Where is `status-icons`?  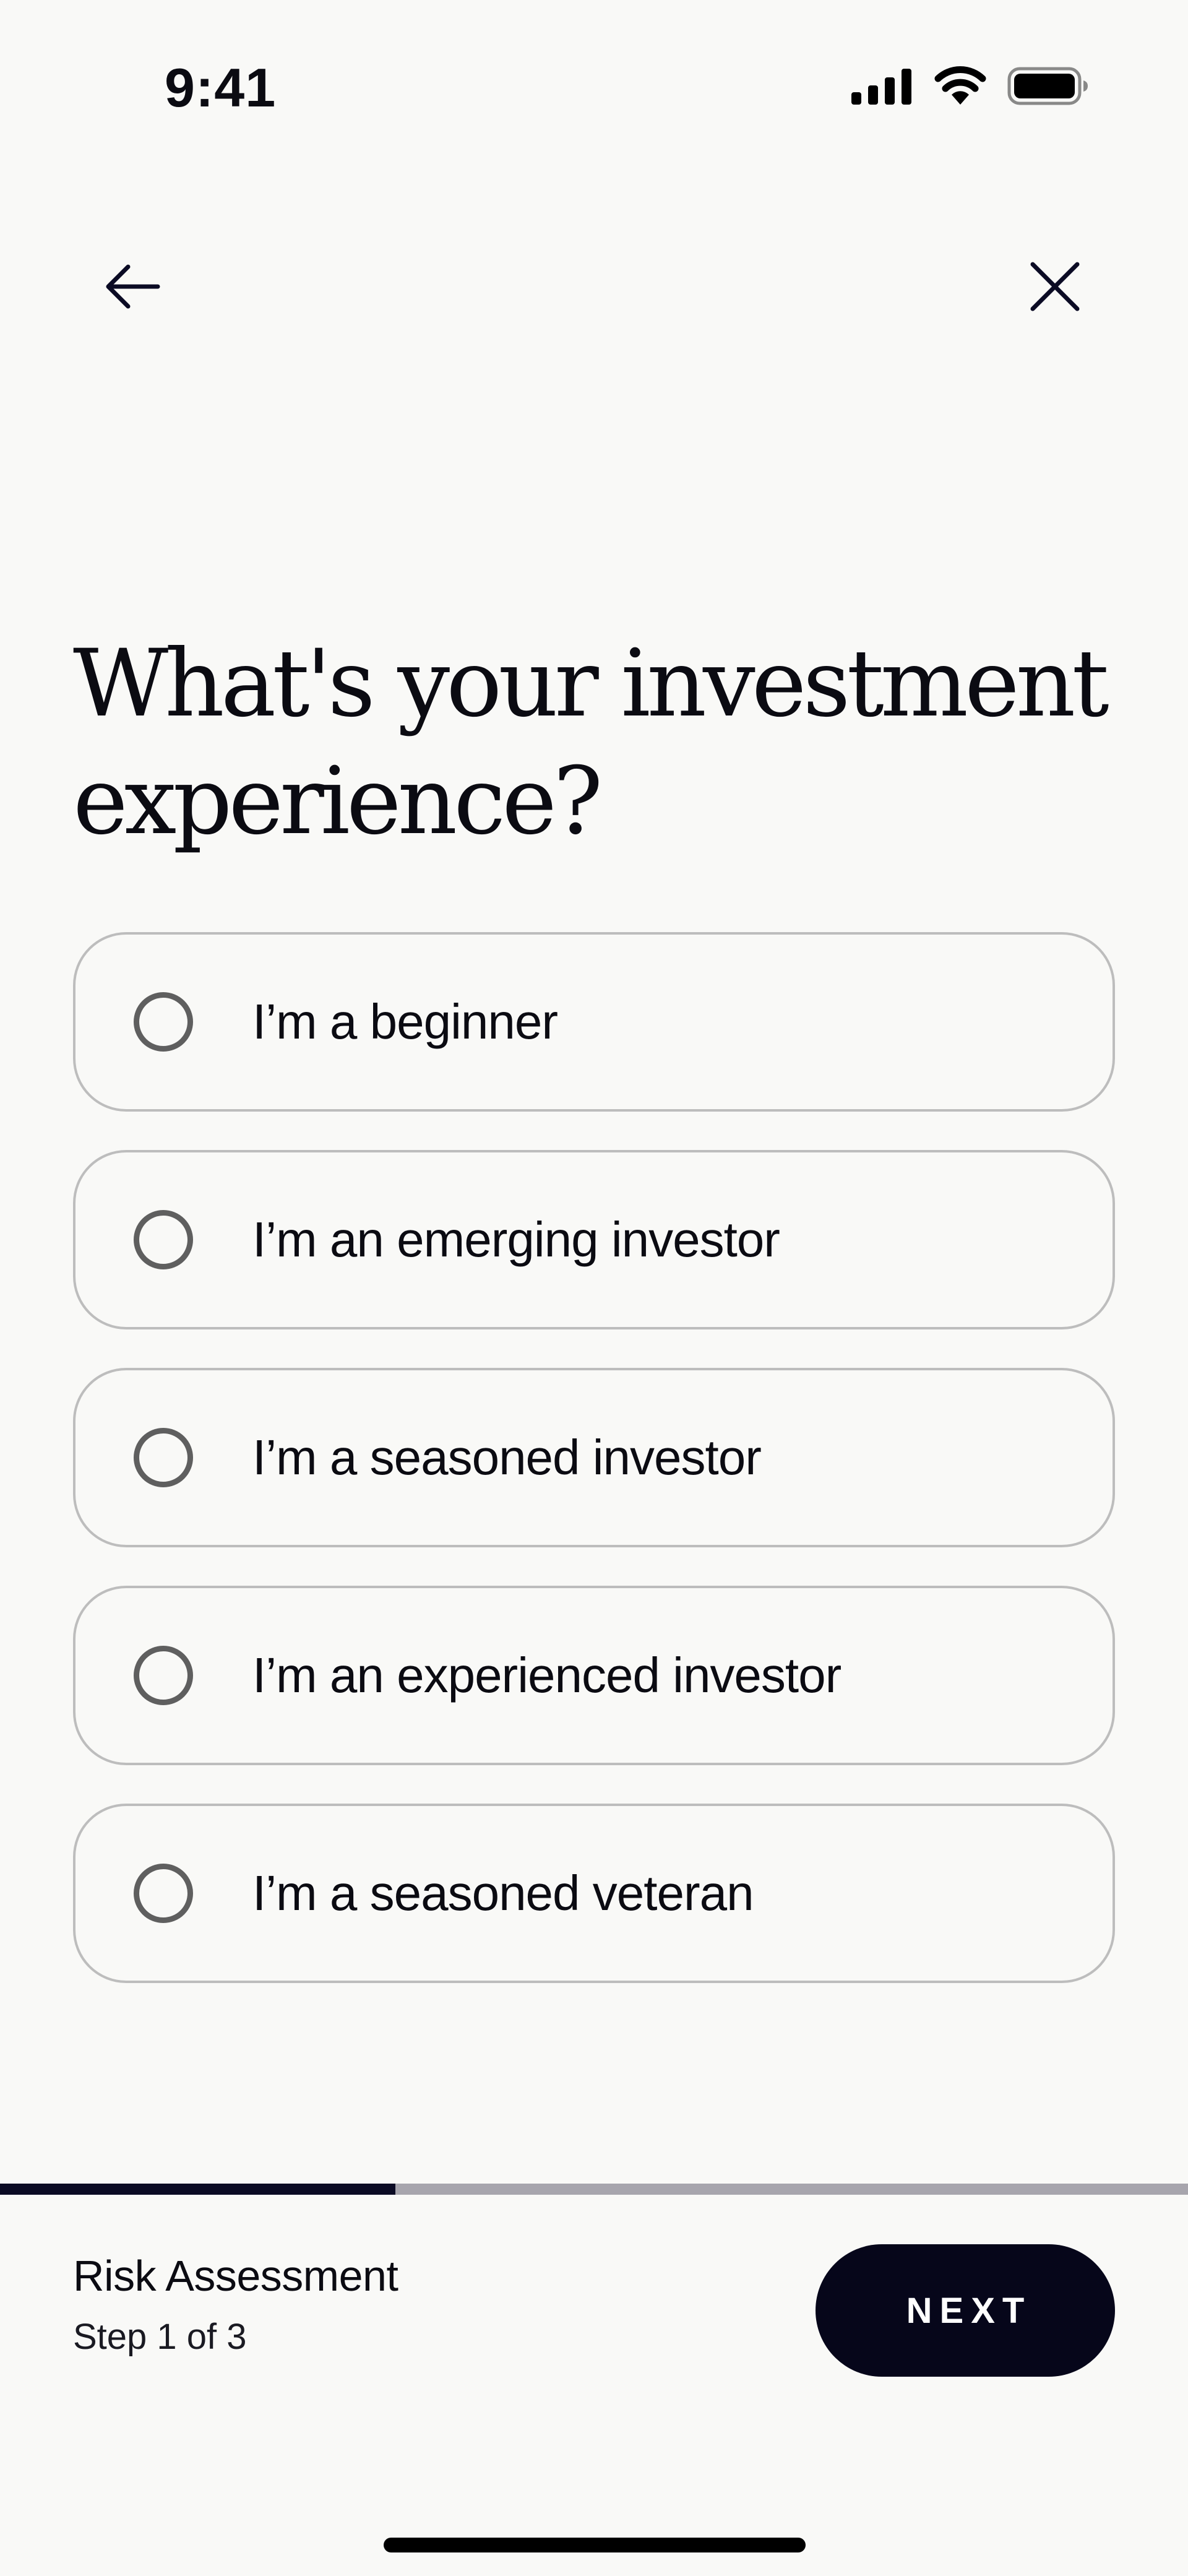 status-icons is located at coordinates (970, 86).